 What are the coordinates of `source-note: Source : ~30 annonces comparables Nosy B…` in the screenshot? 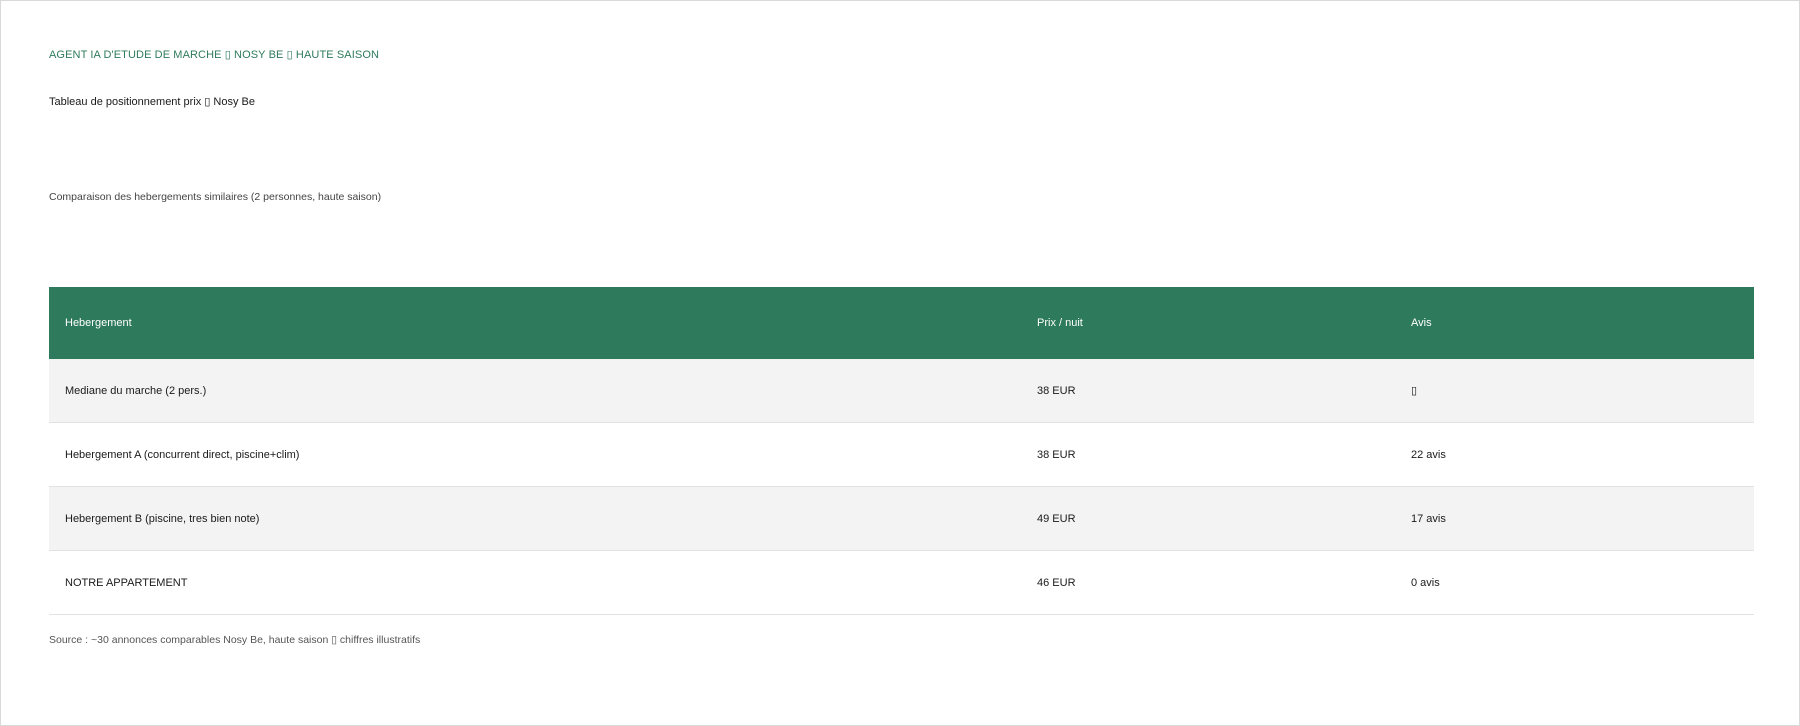 It's located at (235, 640).